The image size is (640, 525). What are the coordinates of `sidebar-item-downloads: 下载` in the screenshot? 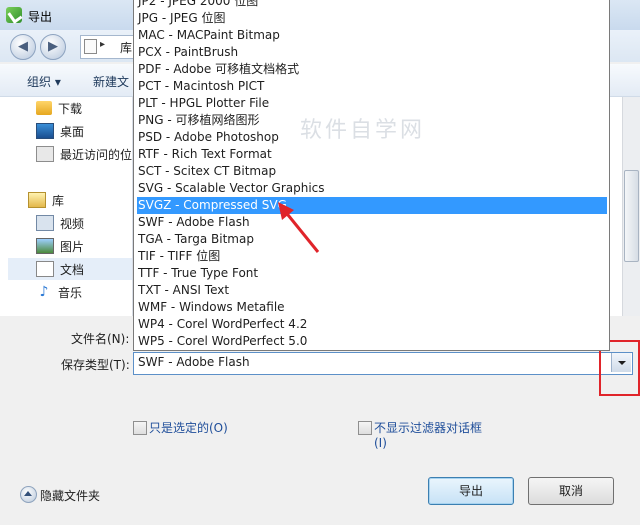 It's located at (73, 108).